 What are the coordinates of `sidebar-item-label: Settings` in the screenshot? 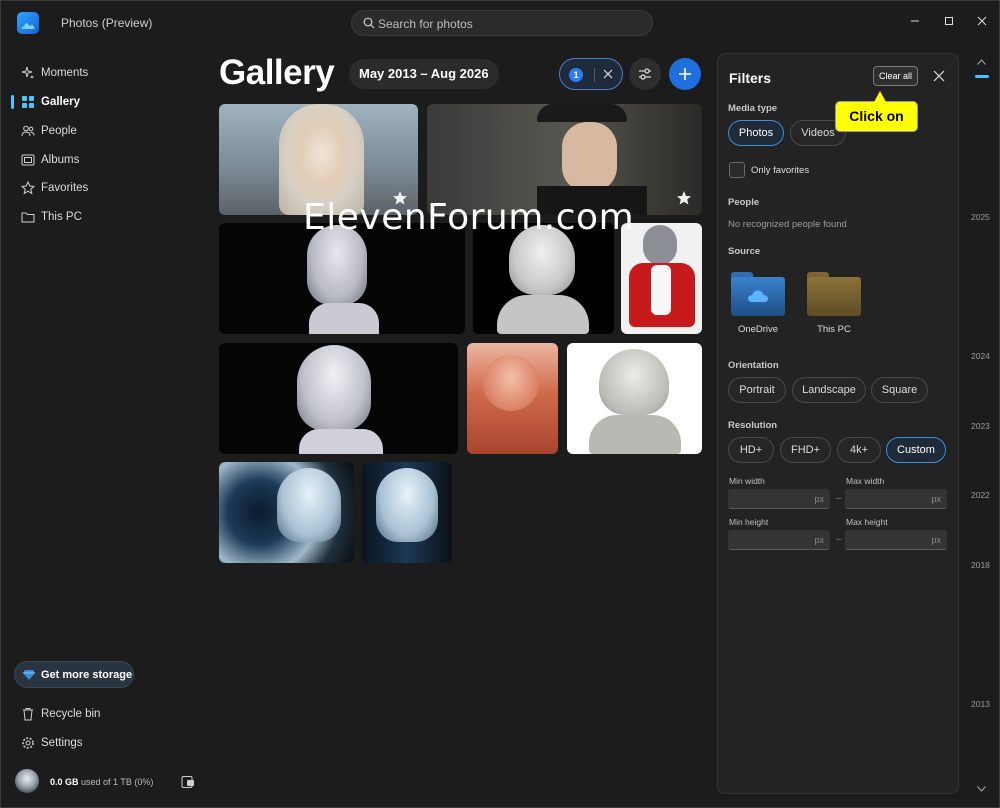 It's located at (62, 743).